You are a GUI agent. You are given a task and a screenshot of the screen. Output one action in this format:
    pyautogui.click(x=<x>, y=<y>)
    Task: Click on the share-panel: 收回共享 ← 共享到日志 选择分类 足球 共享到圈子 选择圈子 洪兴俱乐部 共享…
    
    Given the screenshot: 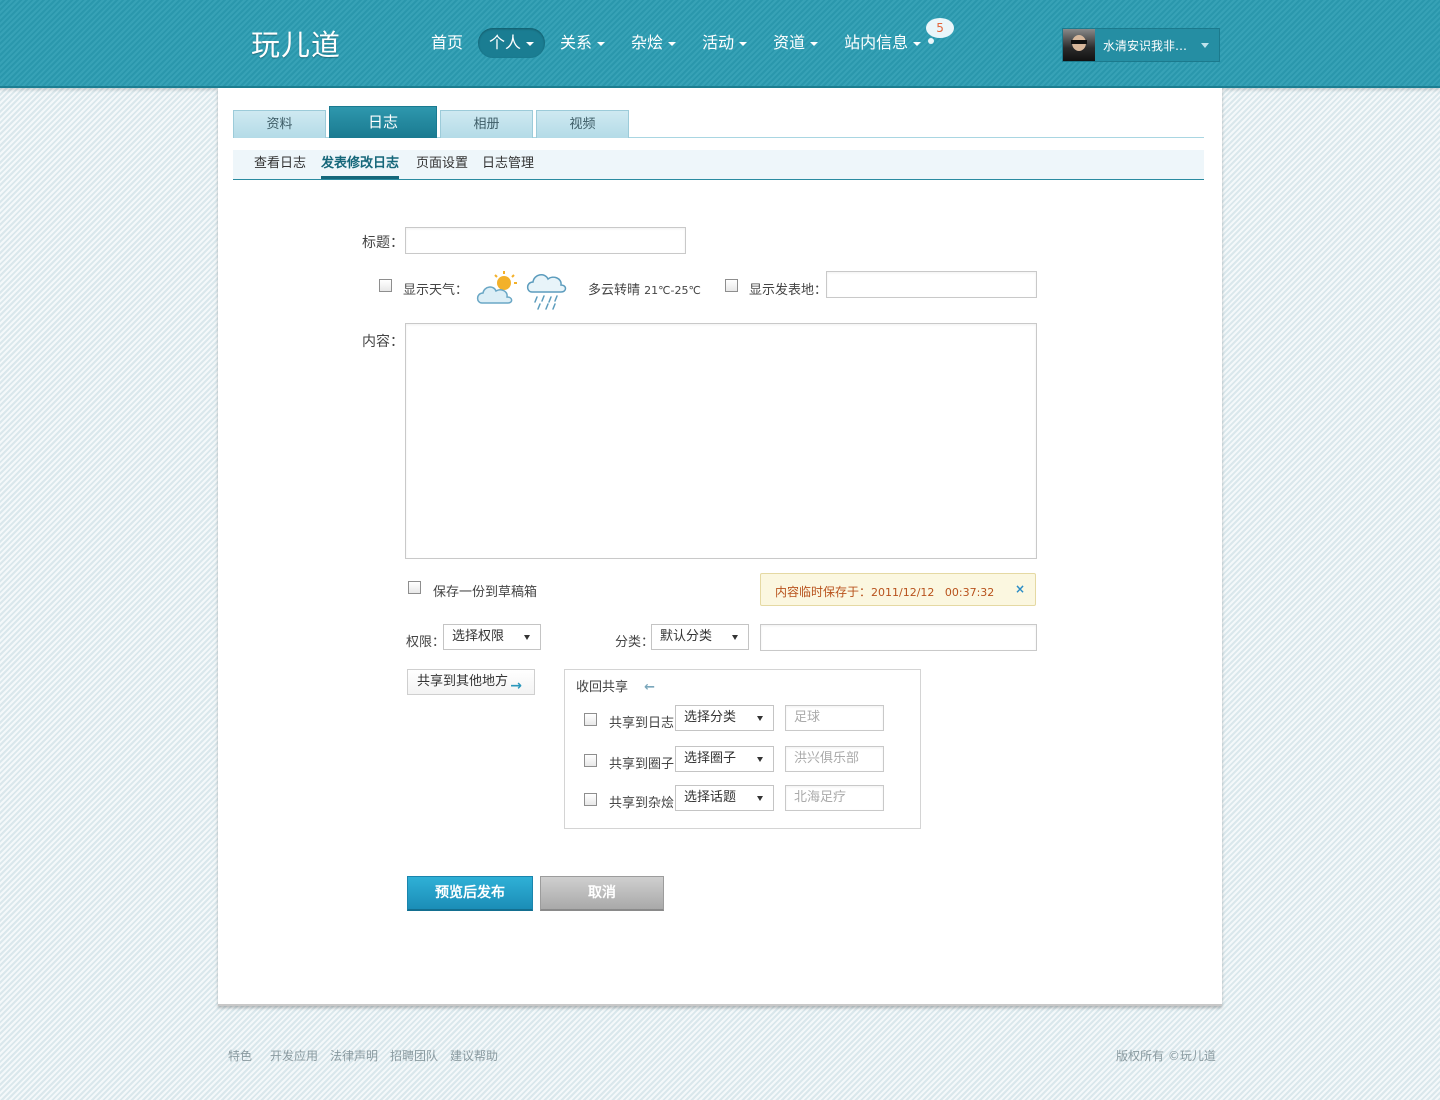 What is the action you would take?
    pyautogui.click(x=742, y=749)
    